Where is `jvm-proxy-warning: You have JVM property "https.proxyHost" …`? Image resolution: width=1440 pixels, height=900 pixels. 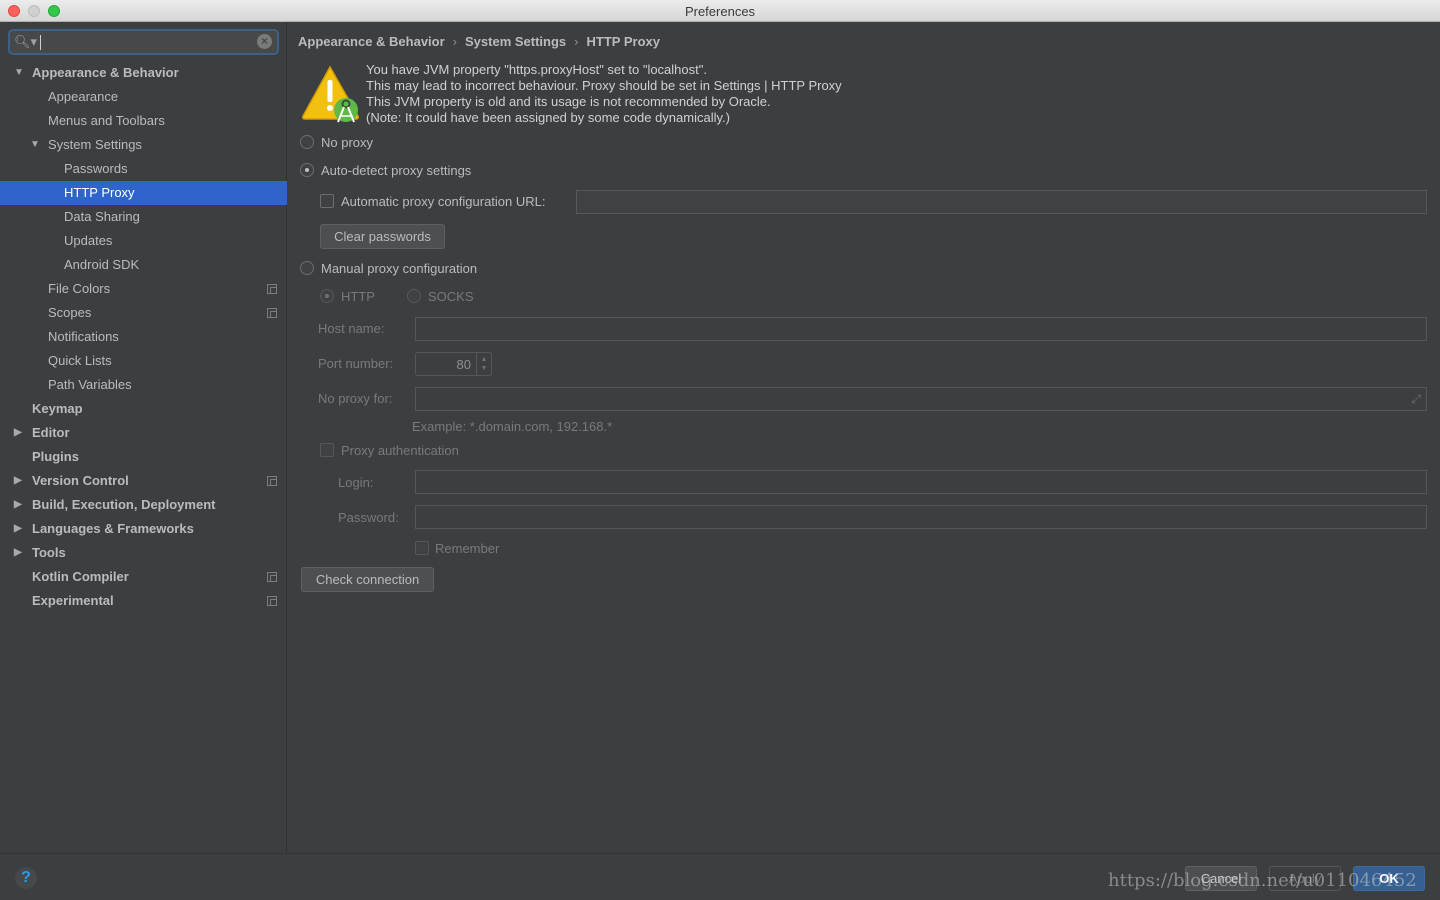
jvm-proxy-warning: You have JVM property "https.proxyHost" … is located at coordinates (604, 94).